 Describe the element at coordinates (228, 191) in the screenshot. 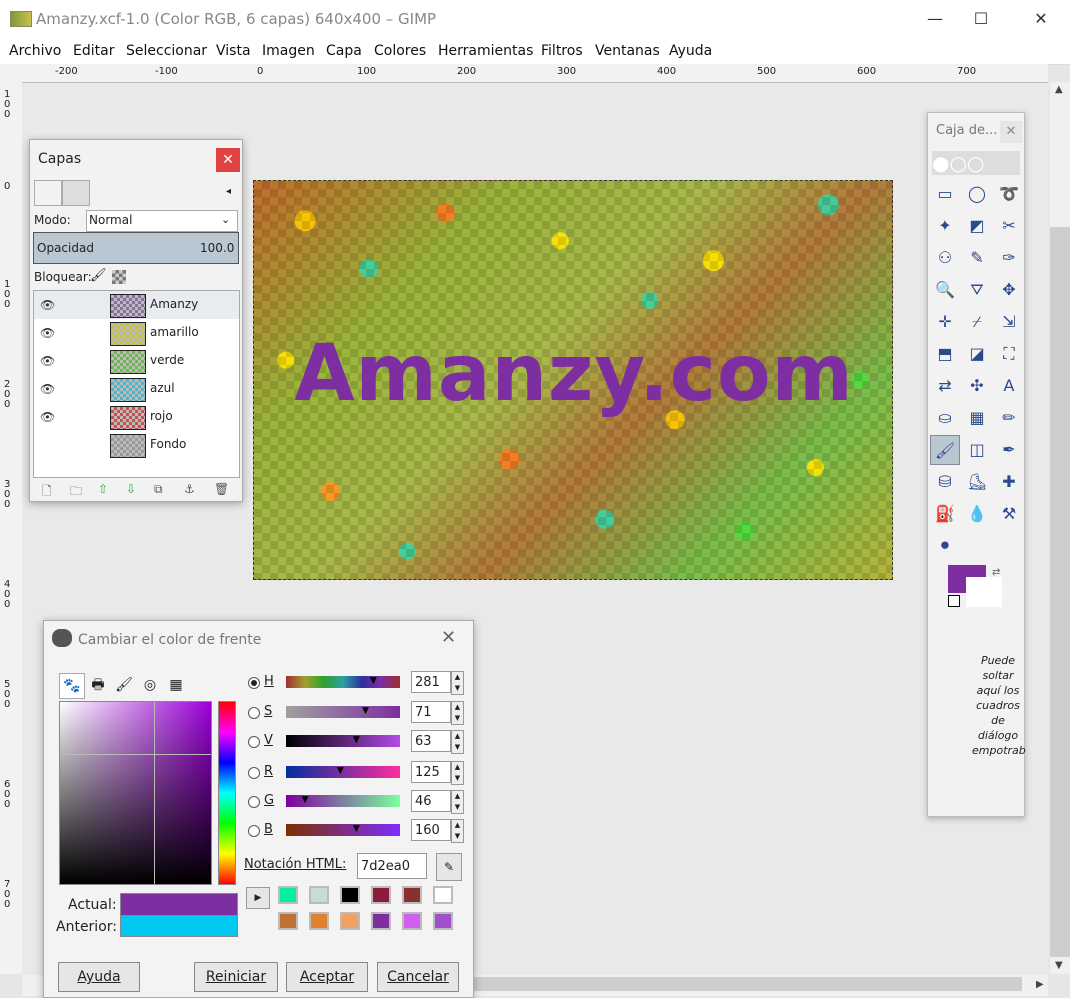

I see `tab-menu-icon: ◂` at that location.